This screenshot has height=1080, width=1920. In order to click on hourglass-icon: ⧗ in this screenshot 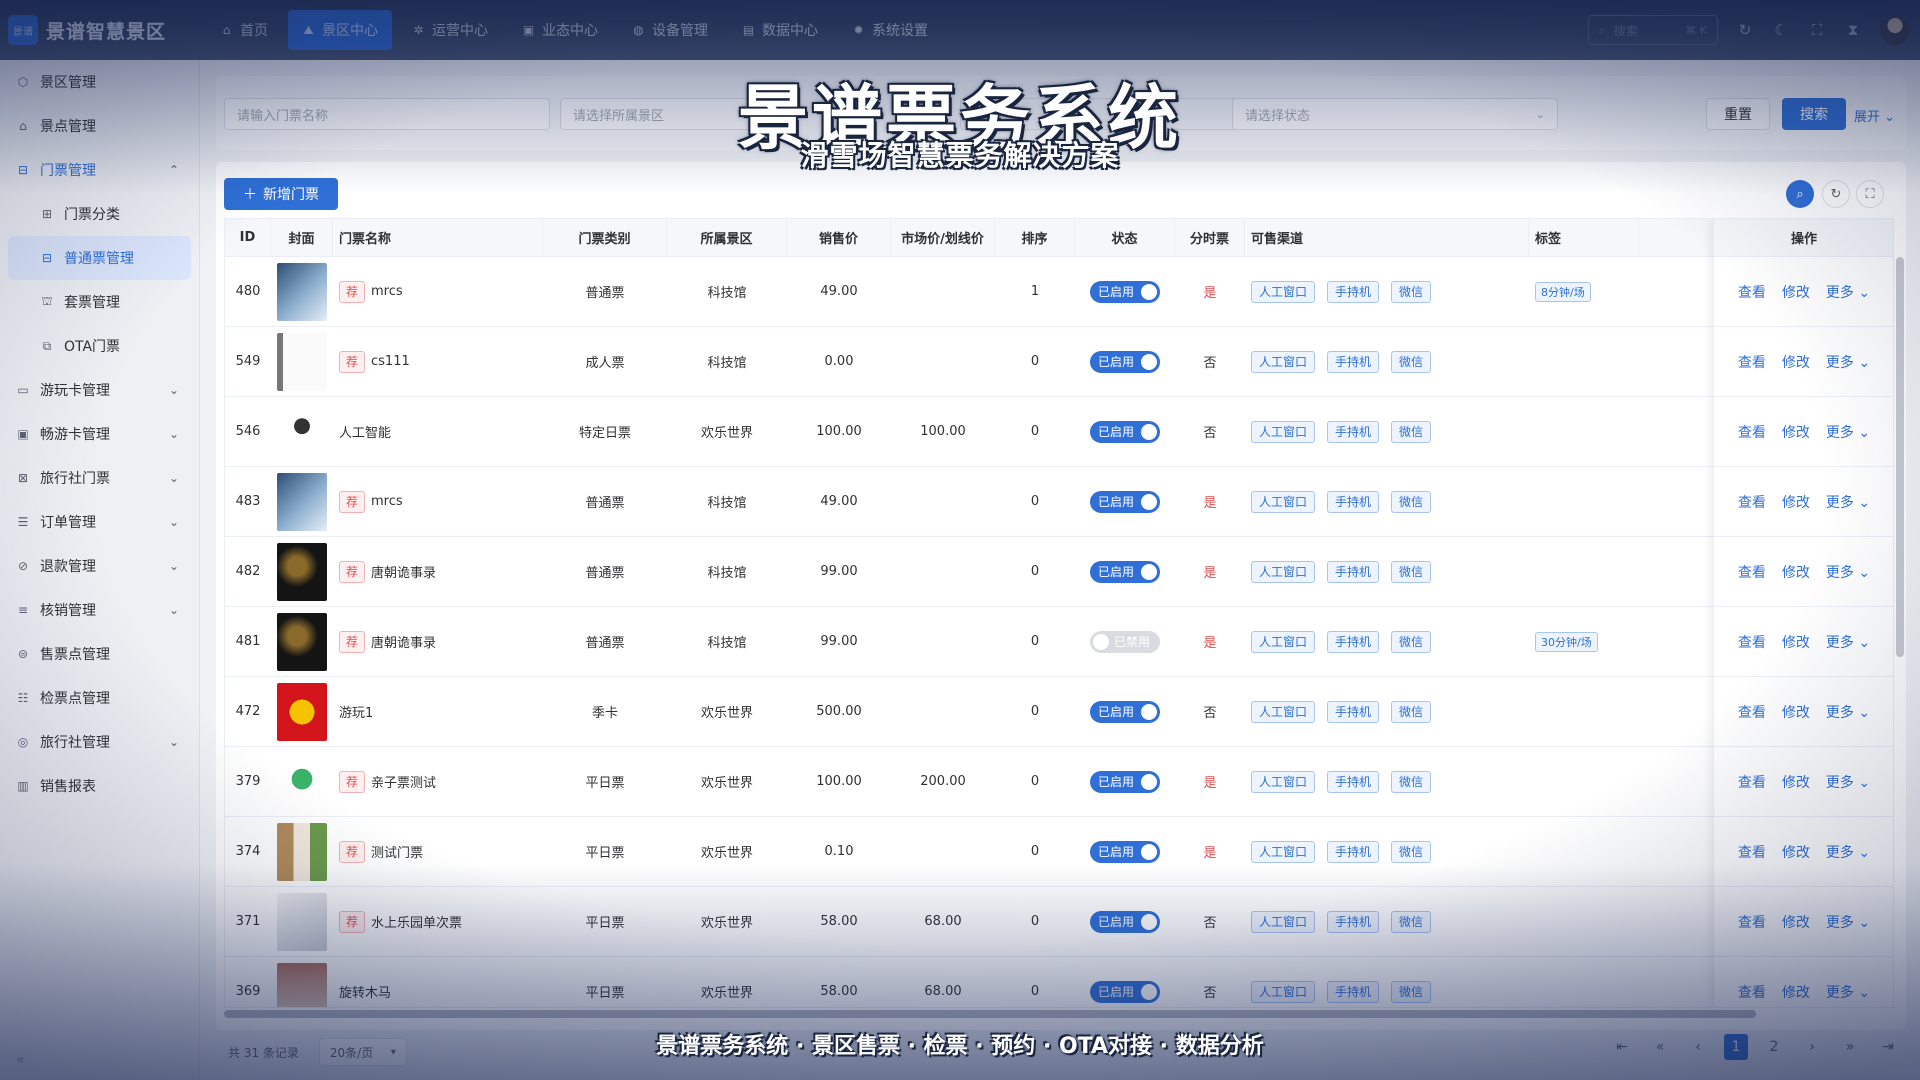, I will do `click(1853, 30)`.